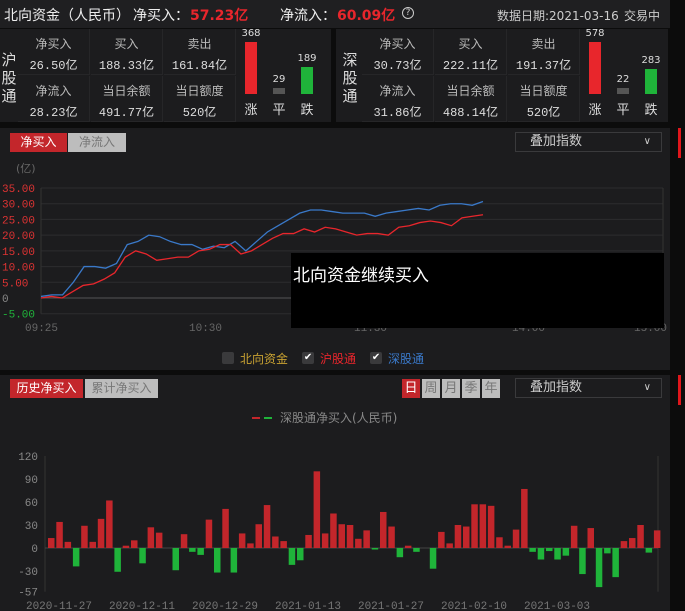  Describe the element at coordinates (127, 99) in the screenshot. I see `stat-balance: 当日余额 491.77亿` at that location.